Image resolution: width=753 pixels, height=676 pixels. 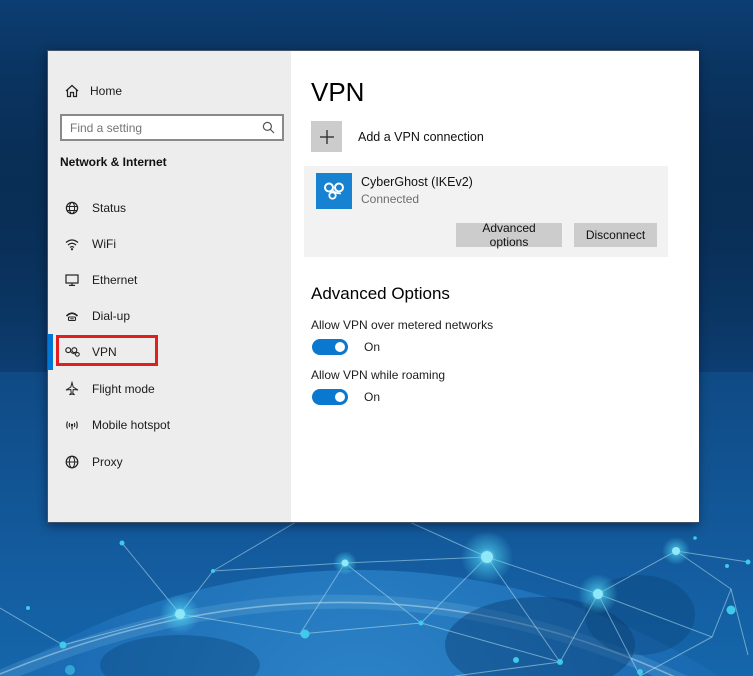 I want to click on connection-status: Connected, so click(x=390, y=199).